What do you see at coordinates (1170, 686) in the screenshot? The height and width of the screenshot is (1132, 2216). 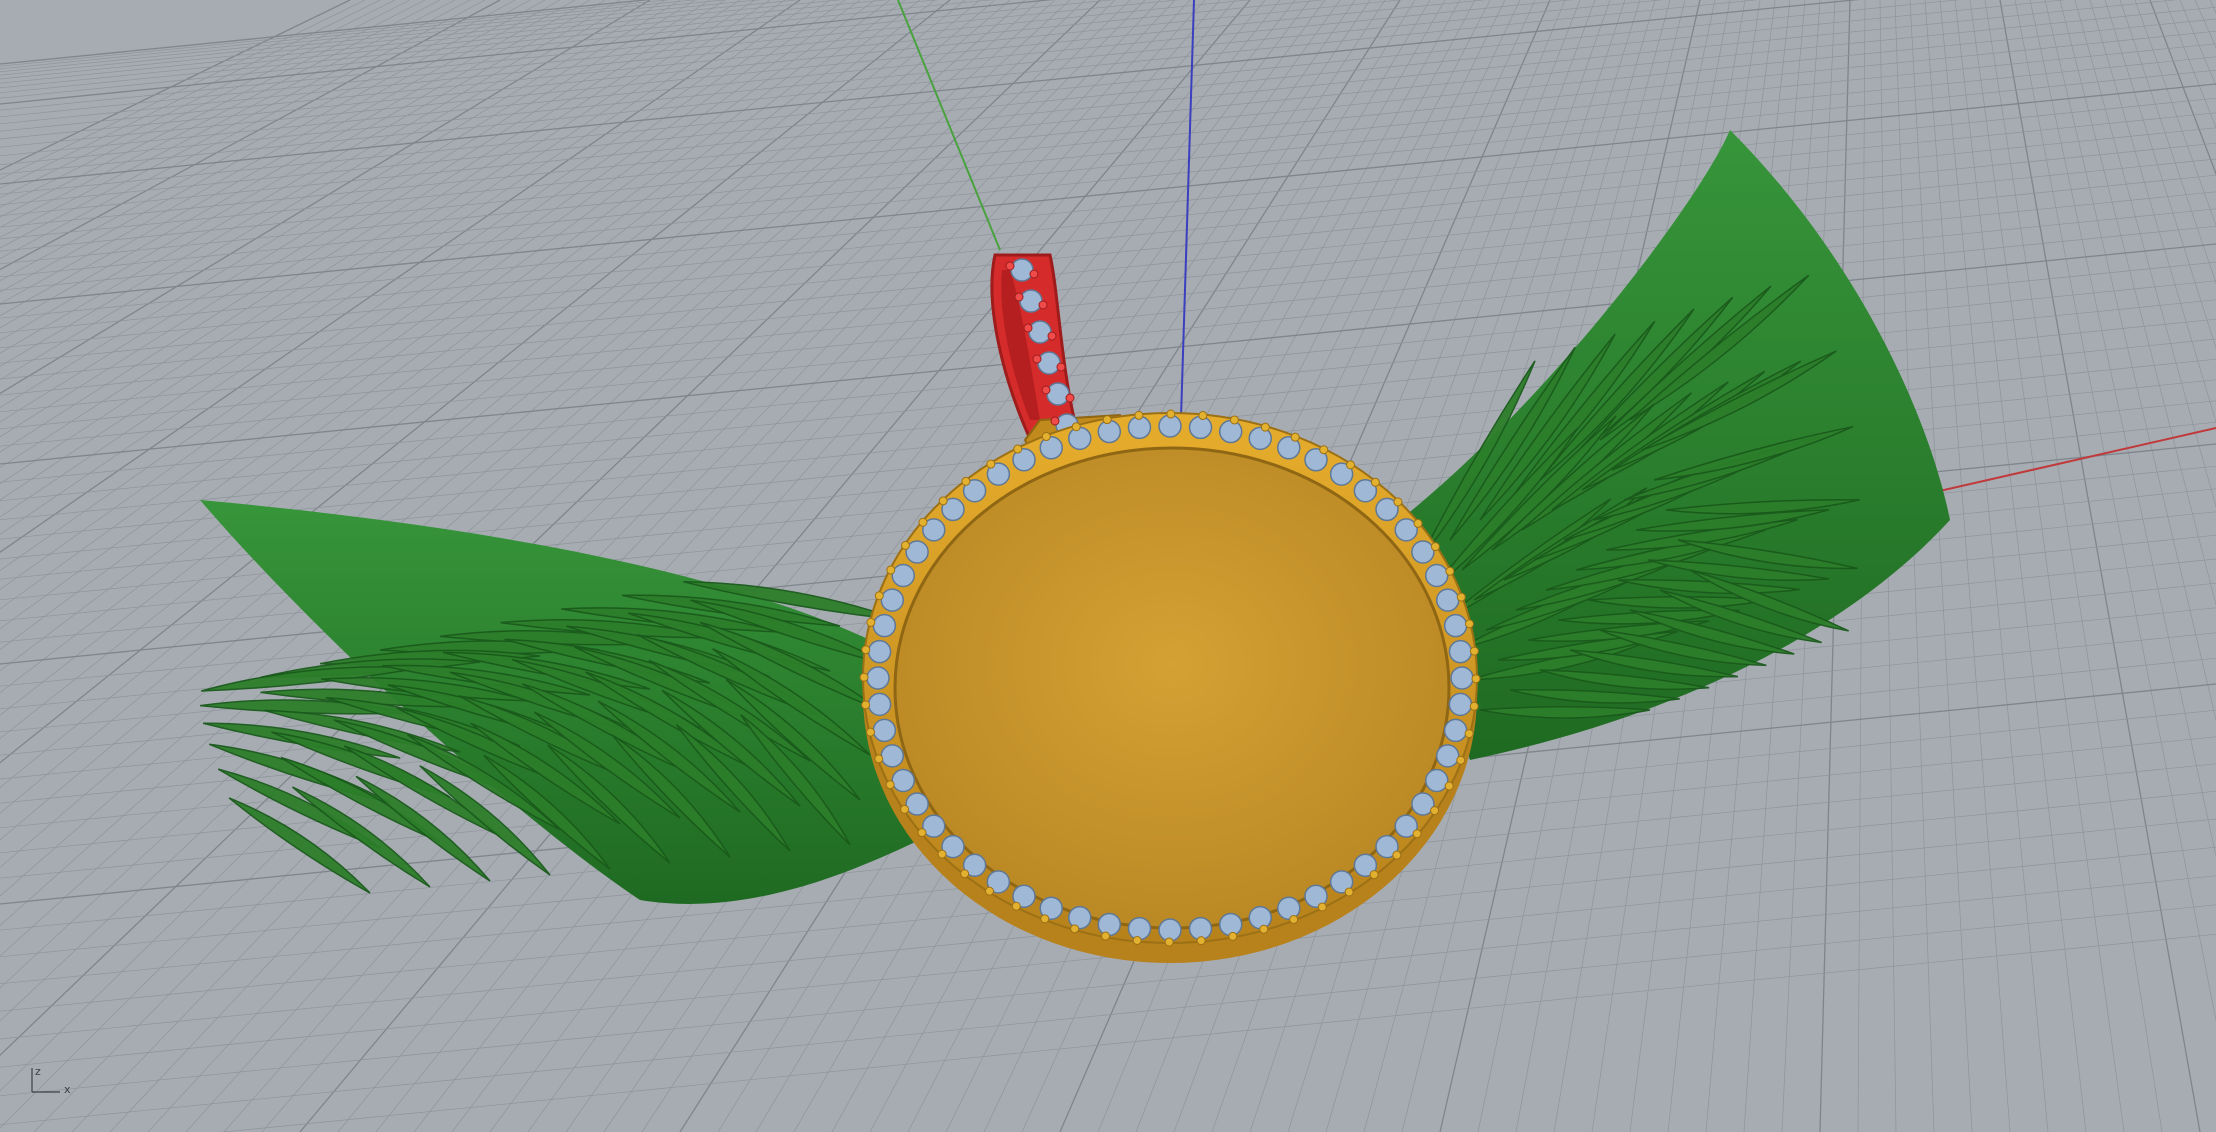 I see `pendant-bezel` at bounding box center [1170, 686].